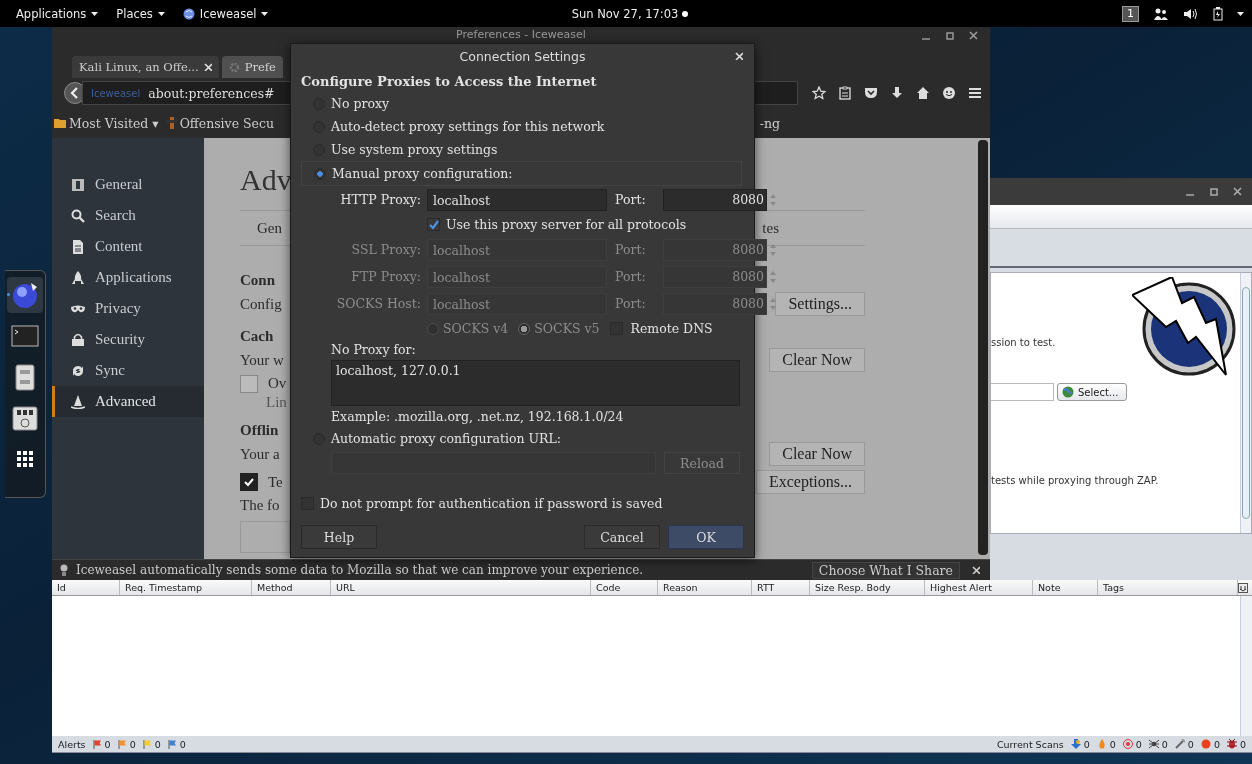  Describe the element at coordinates (360, 103) in the screenshot. I see `option-label: No proxy` at that location.